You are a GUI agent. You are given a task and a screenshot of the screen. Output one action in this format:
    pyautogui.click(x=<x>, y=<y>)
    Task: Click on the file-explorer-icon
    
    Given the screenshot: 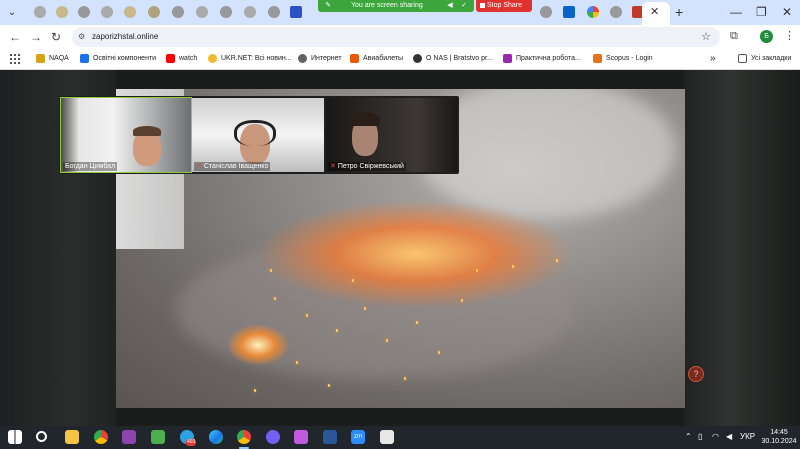 What is the action you would take?
    pyautogui.click(x=72, y=437)
    